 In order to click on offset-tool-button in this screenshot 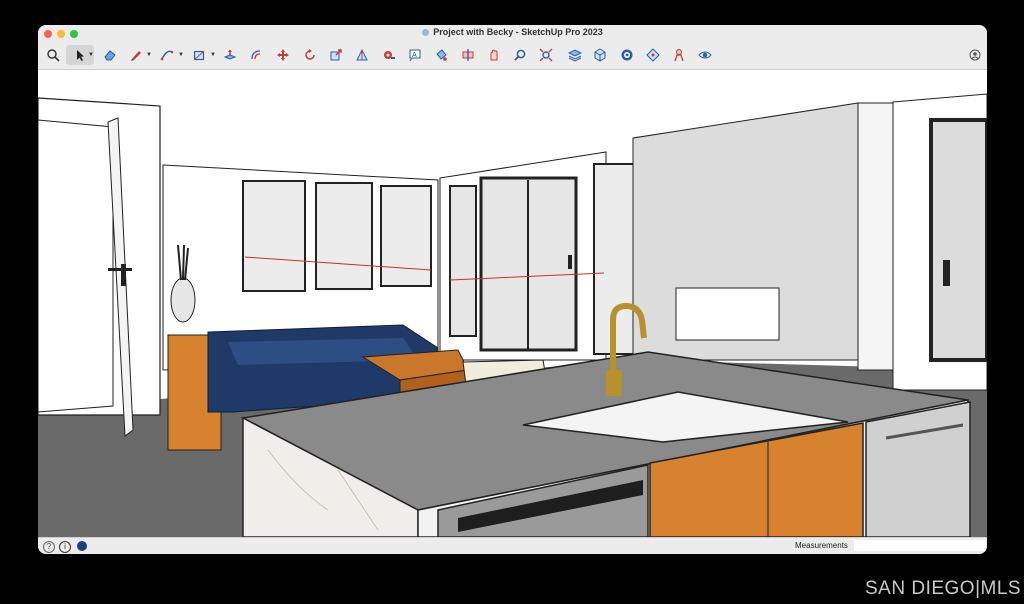, I will do `click(256, 55)`.